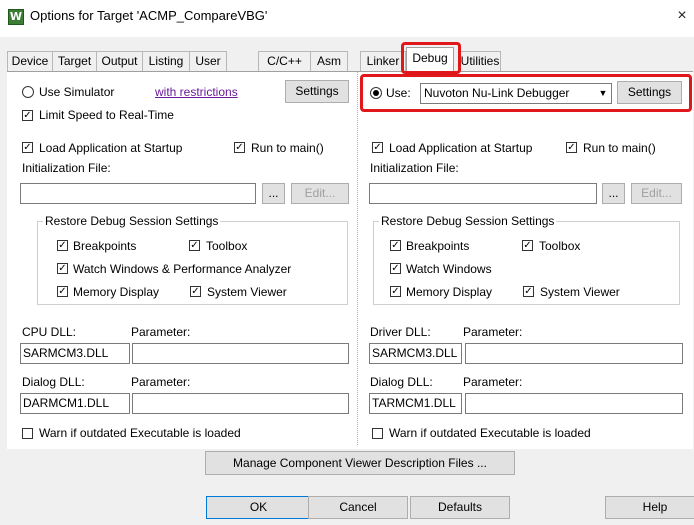  I want to click on memory-display-checkbox-right: ✓, so click(395, 291).